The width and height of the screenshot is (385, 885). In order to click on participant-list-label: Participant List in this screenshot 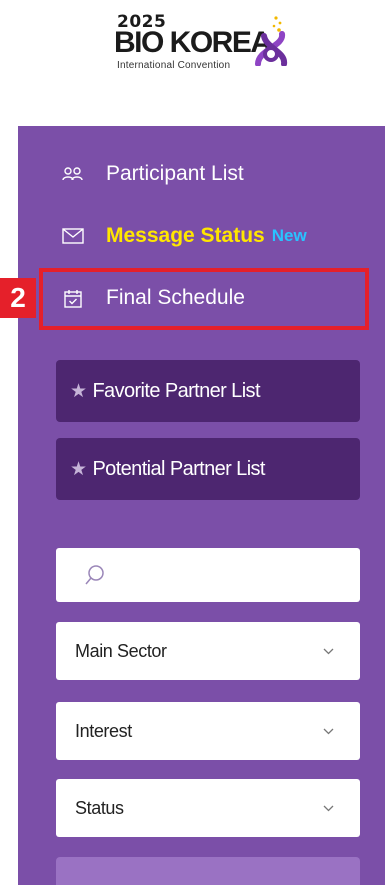, I will do `click(175, 173)`.